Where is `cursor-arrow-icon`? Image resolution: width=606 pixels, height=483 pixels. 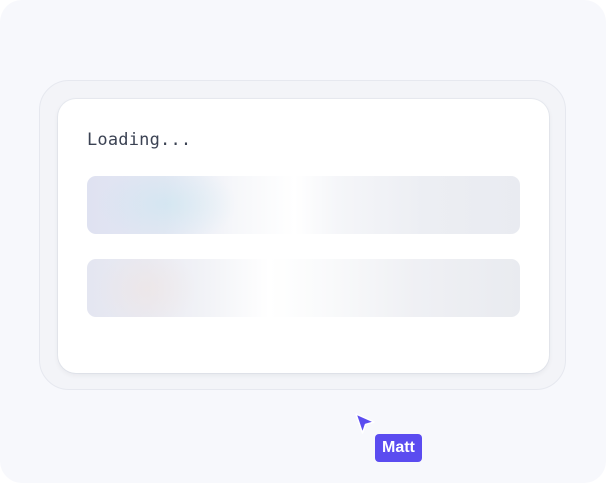
cursor-arrow-icon is located at coordinates (365, 423).